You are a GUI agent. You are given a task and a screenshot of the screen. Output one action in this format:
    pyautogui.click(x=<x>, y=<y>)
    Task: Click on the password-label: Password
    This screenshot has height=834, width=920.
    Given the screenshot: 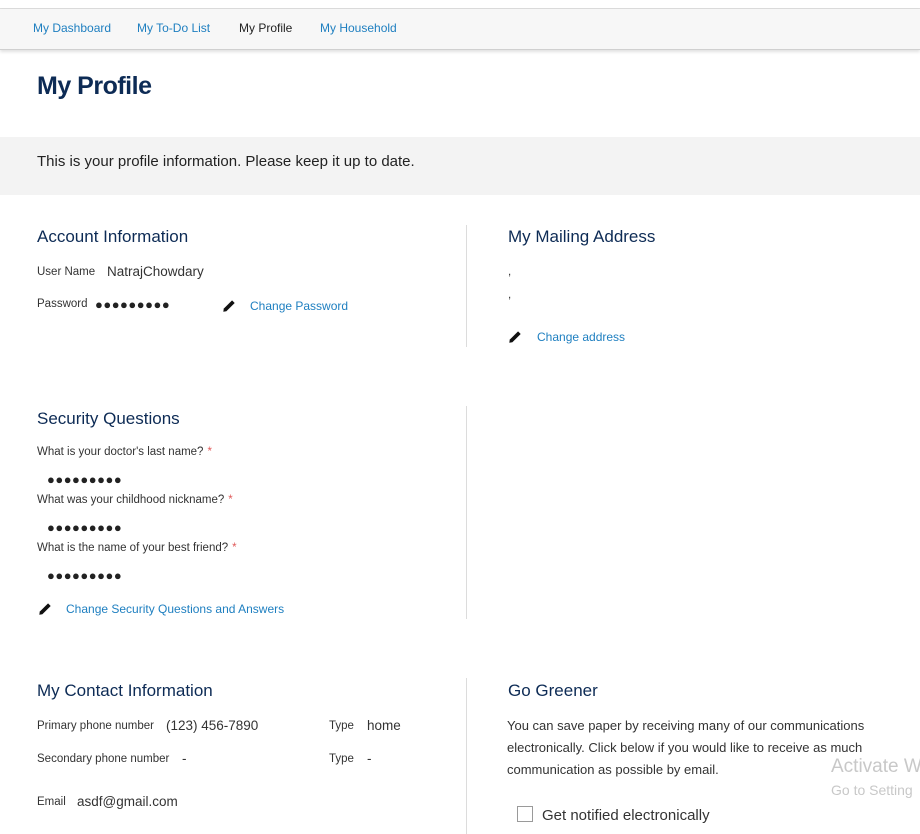 What is the action you would take?
    pyautogui.click(x=62, y=304)
    